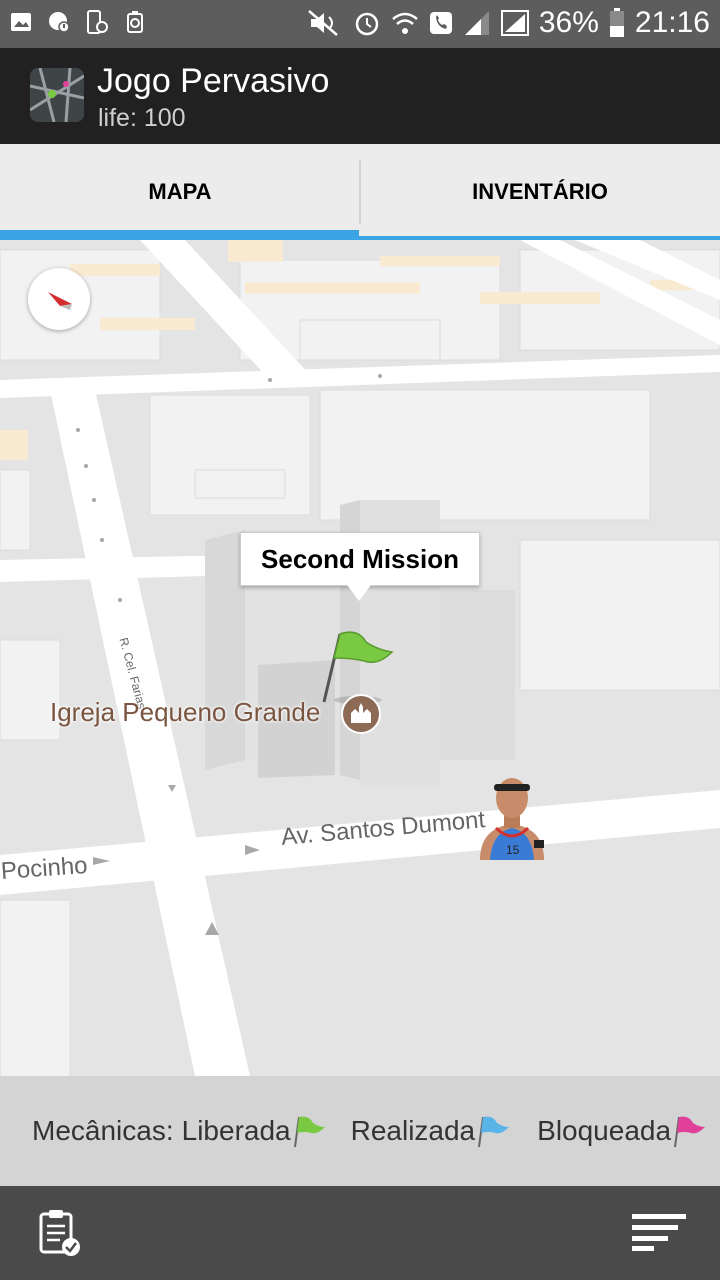 The width and height of the screenshot is (720, 1280). I want to click on image-icon, so click(21, 22).